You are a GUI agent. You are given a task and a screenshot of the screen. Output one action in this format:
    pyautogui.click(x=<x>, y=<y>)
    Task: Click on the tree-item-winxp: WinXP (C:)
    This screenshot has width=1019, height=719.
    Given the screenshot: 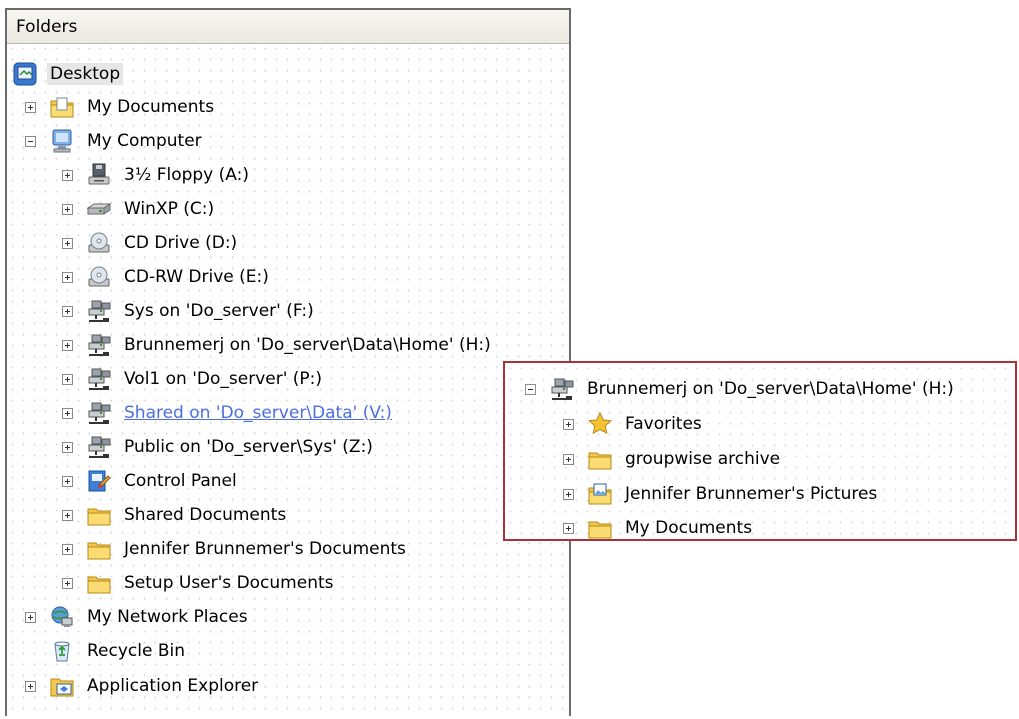 What is the action you would take?
    pyautogui.click(x=139, y=209)
    